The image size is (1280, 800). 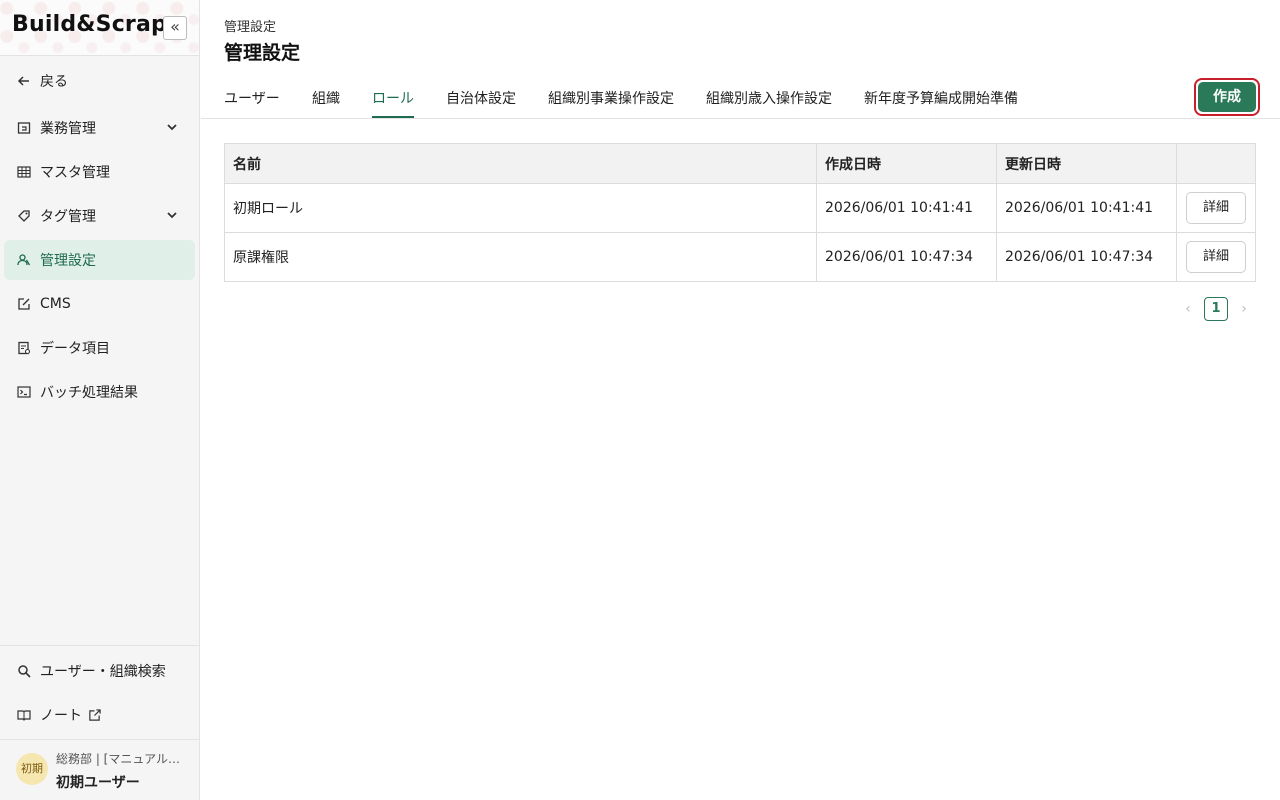 What do you see at coordinates (89, 24) in the screenshot?
I see `app-logo: Build&Scrap` at bounding box center [89, 24].